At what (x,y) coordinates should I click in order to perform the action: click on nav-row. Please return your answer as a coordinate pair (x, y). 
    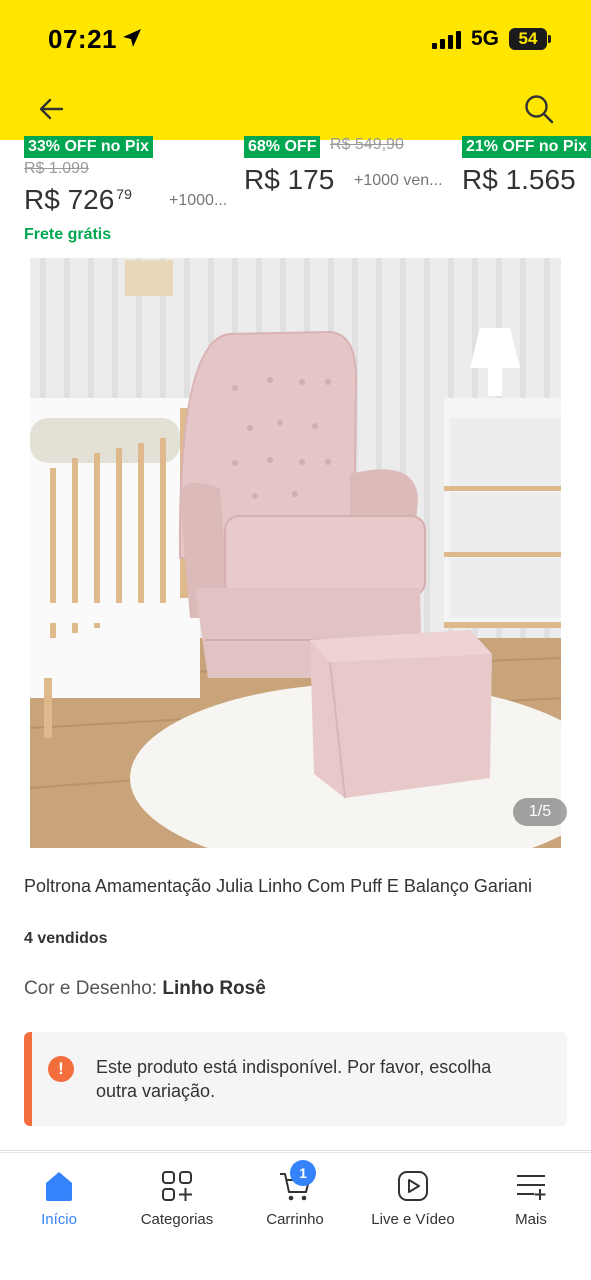
    Looking at the image, I should click on (295, 108).